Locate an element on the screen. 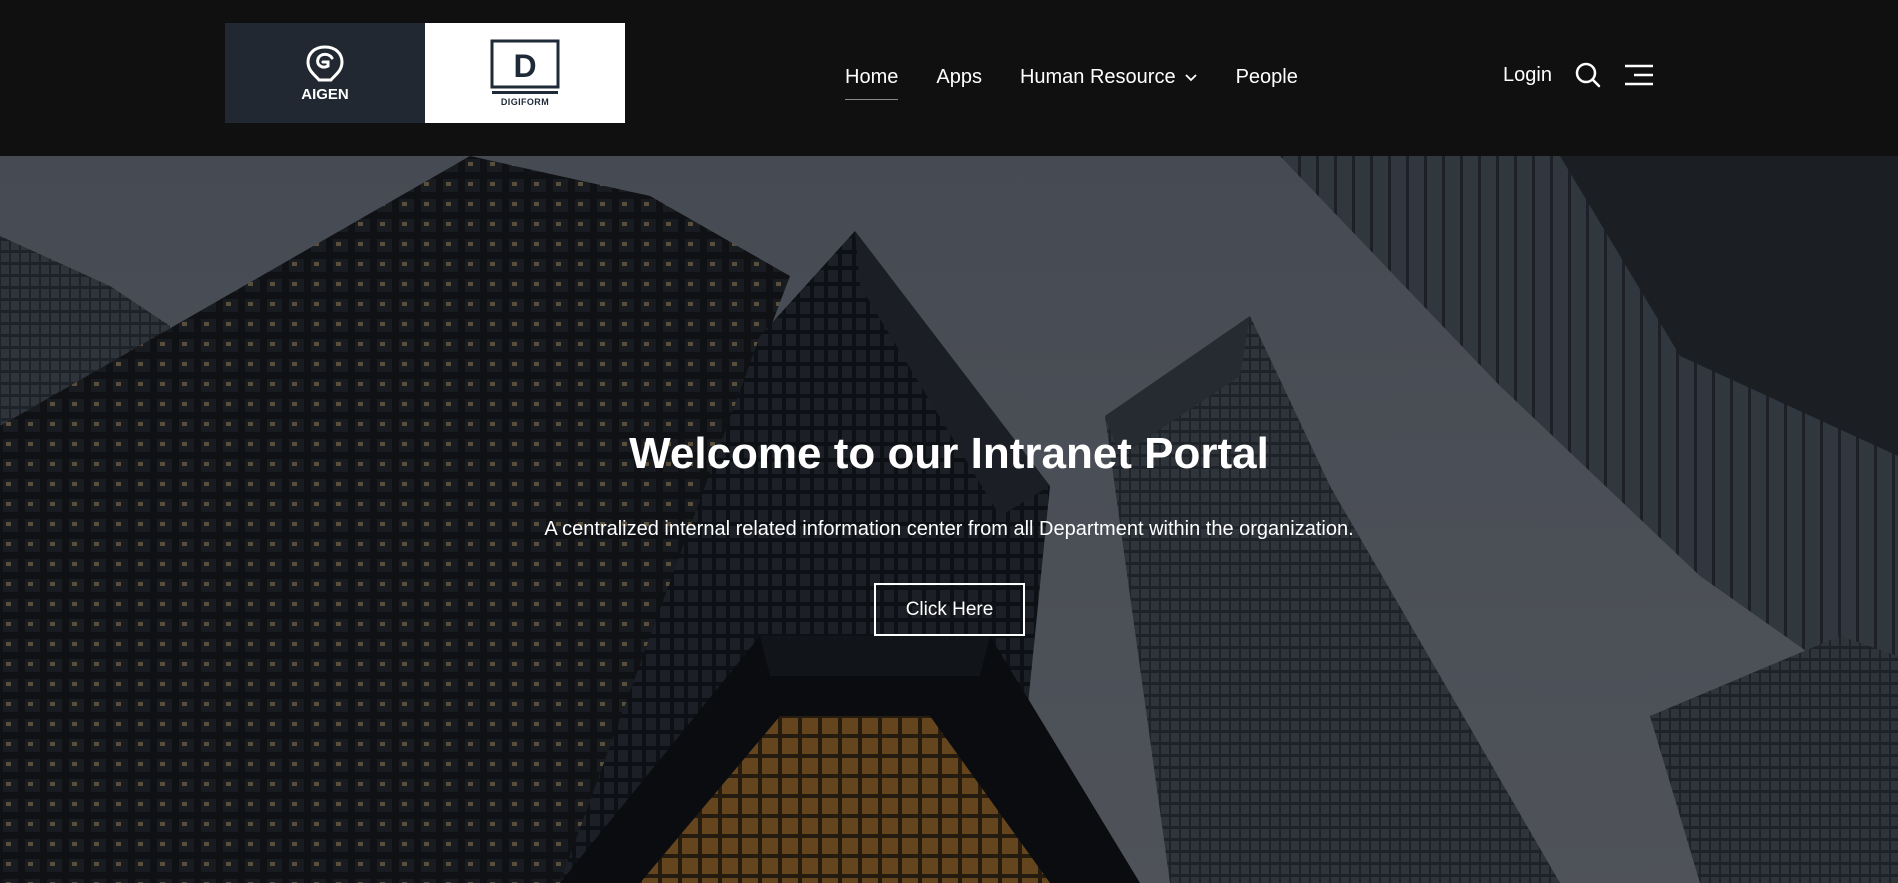  aigen-logo-text: AIGEN is located at coordinates (325, 94).